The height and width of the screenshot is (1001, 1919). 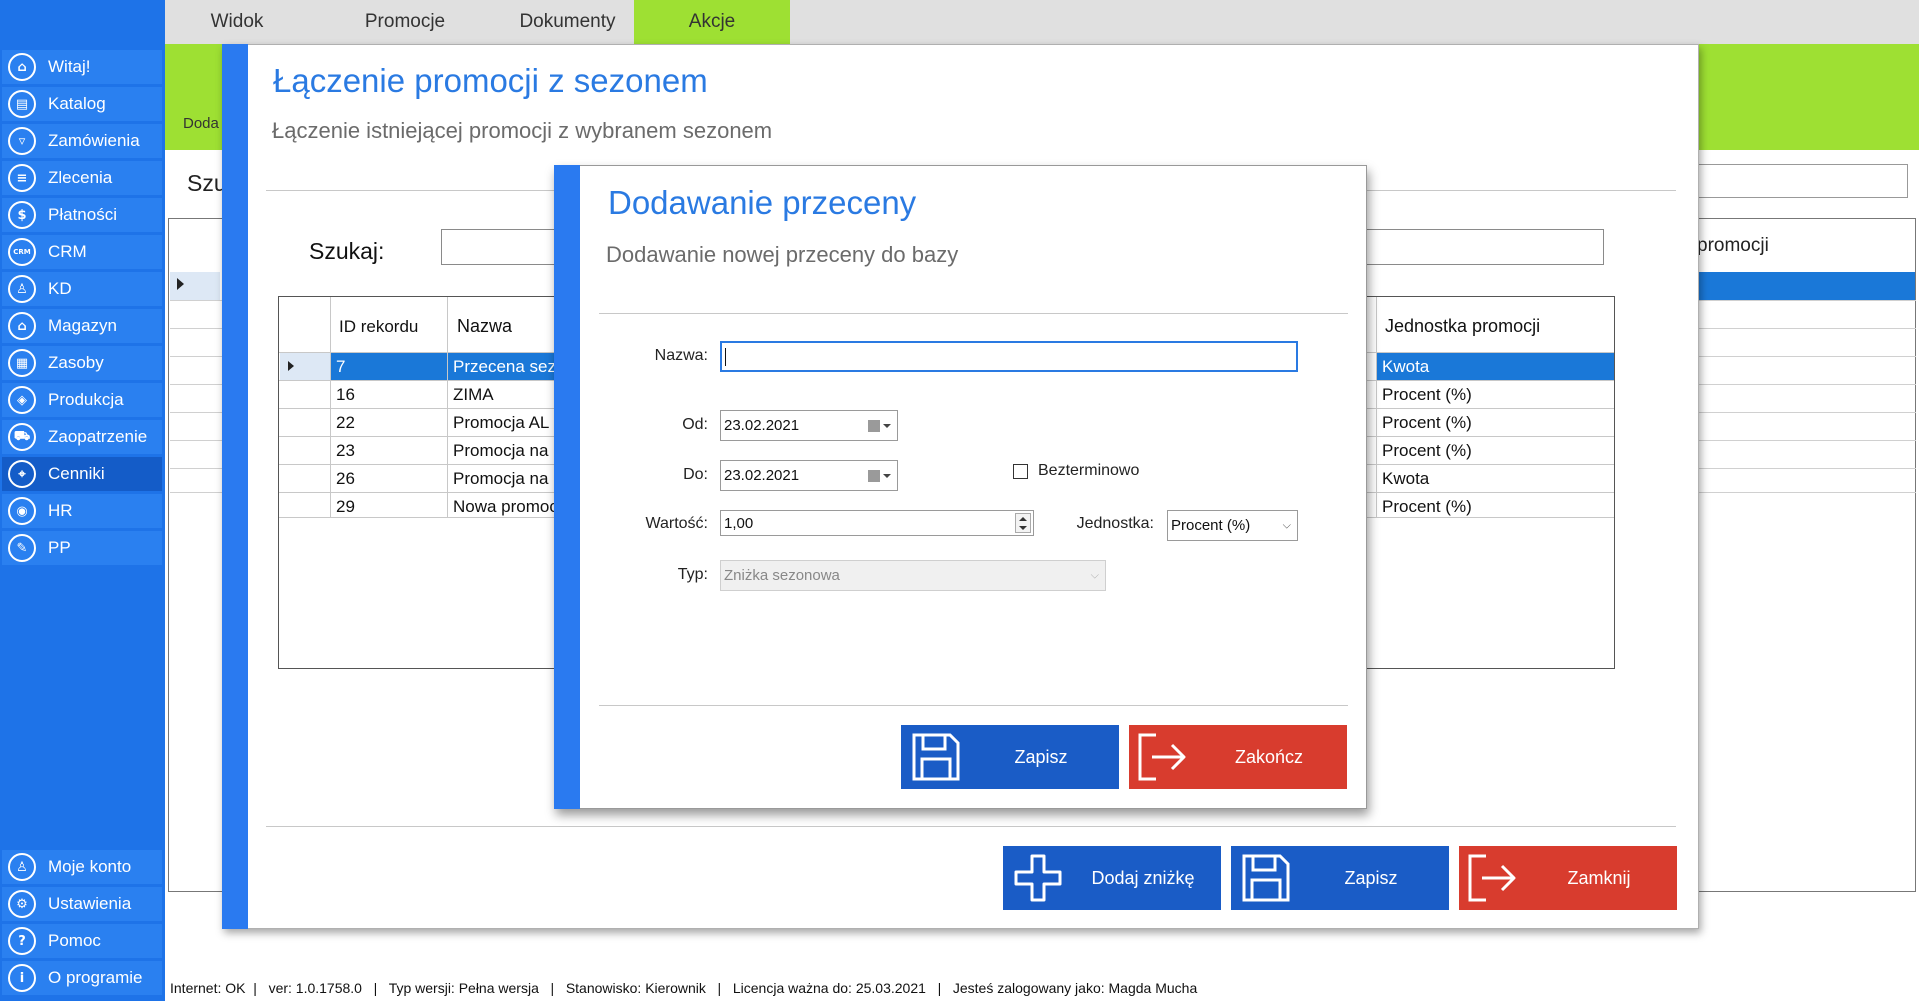 I want to click on tab-widok: Widok, so click(x=237, y=22).